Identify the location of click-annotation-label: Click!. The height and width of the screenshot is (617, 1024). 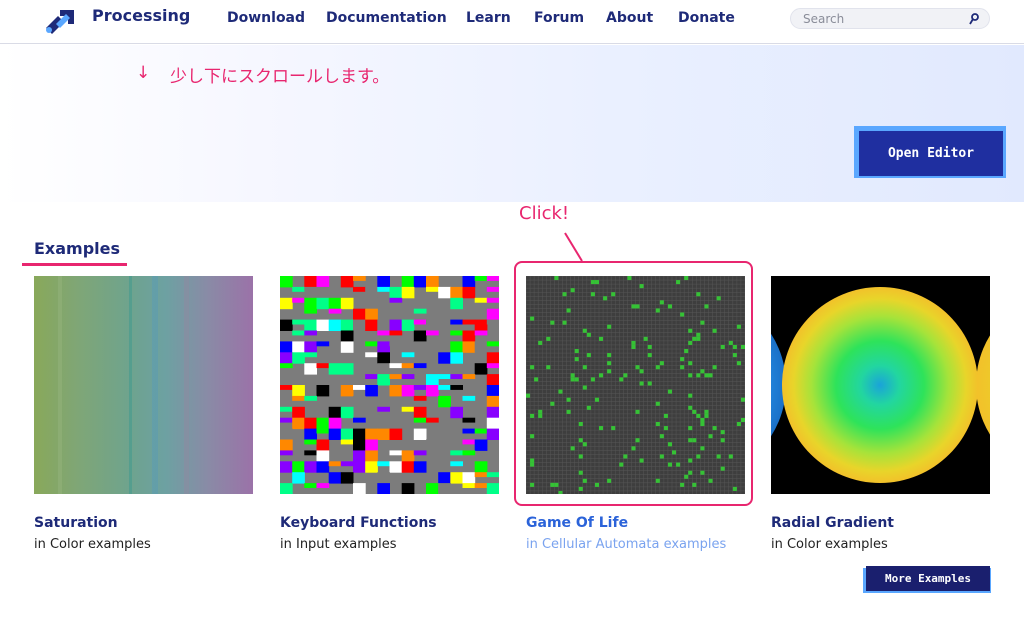
(544, 213).